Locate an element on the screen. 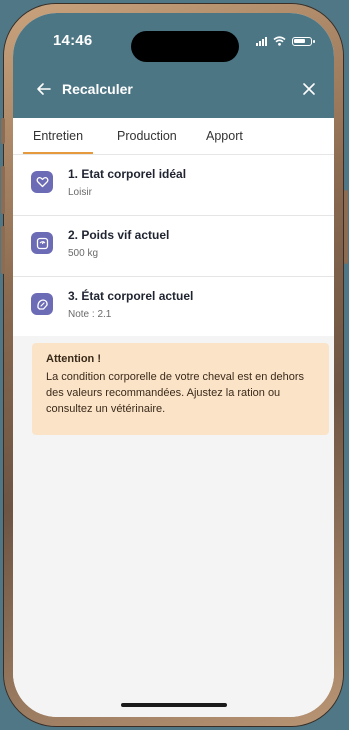  gauge-icon is located at coordinates (42, 304).